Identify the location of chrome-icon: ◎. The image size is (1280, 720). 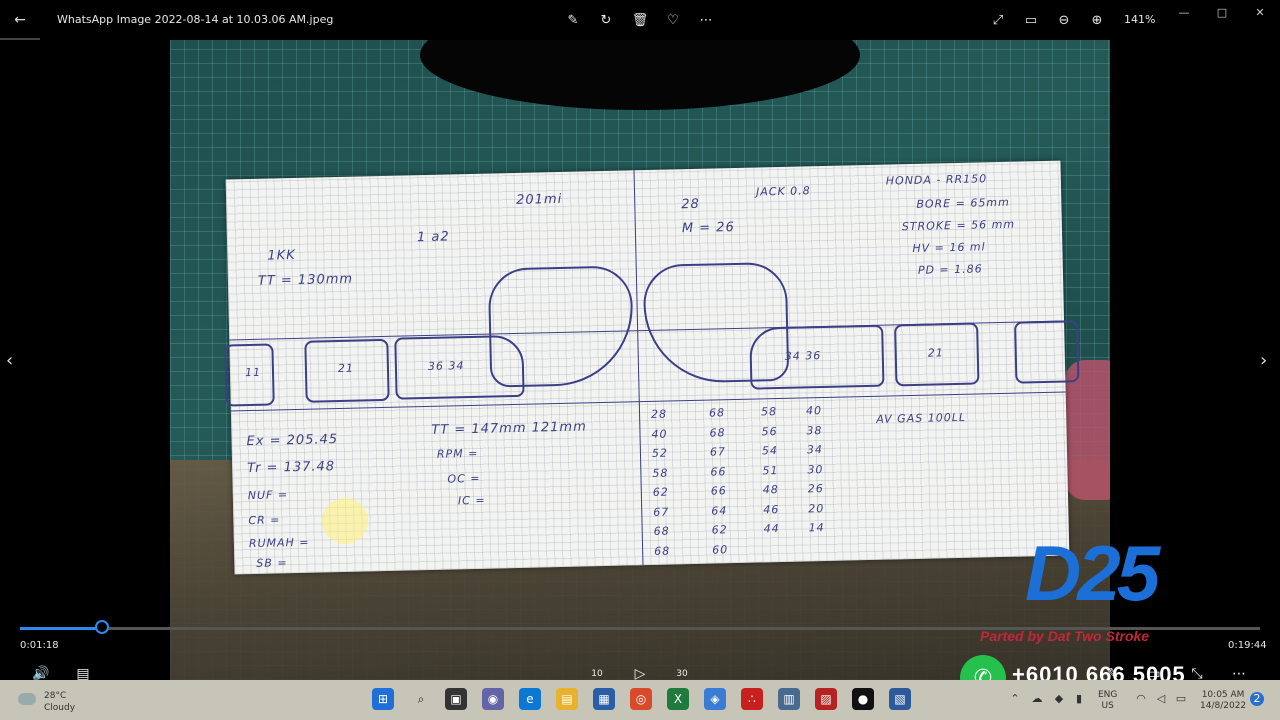
(641, 699).